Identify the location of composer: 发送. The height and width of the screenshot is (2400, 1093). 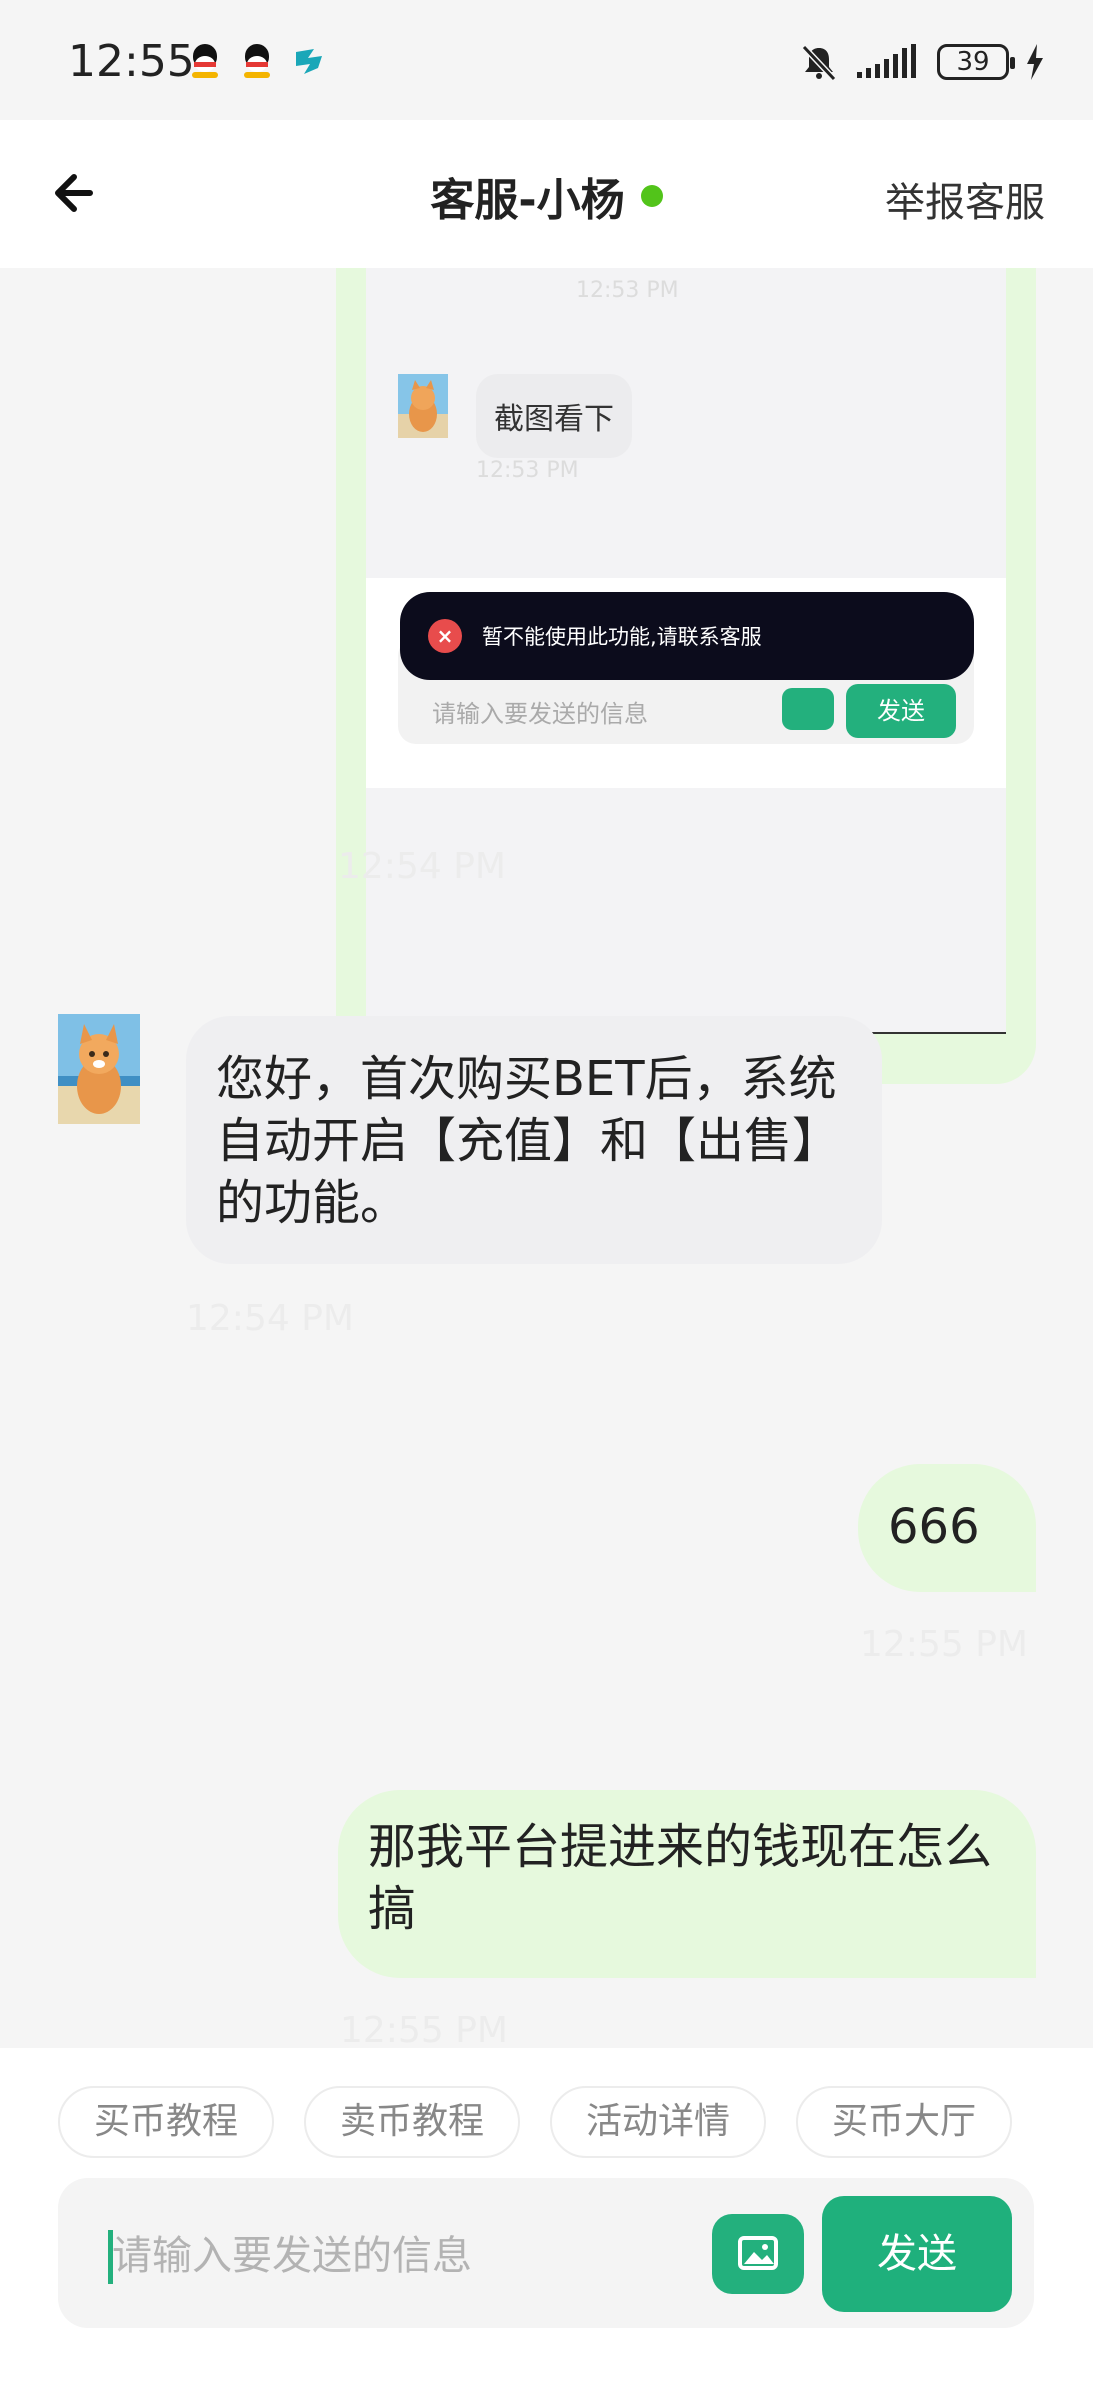
(546, 2253).